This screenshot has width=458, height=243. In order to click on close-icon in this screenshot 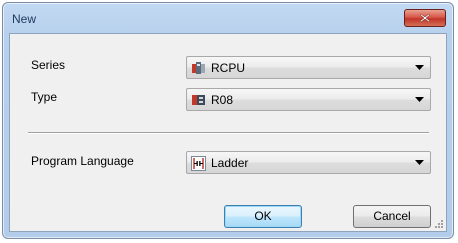, I will do `click(425, 18)`.